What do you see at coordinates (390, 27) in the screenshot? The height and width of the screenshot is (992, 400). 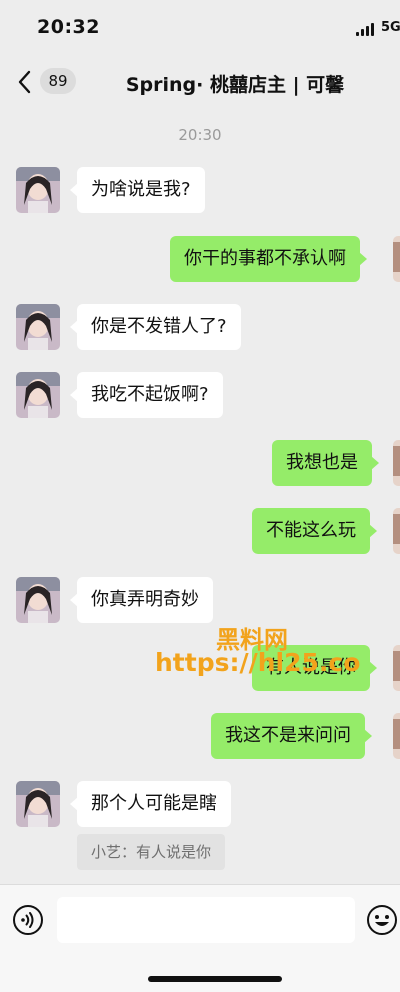 I see `network-type: 5G` at bounding box center [390, 27].